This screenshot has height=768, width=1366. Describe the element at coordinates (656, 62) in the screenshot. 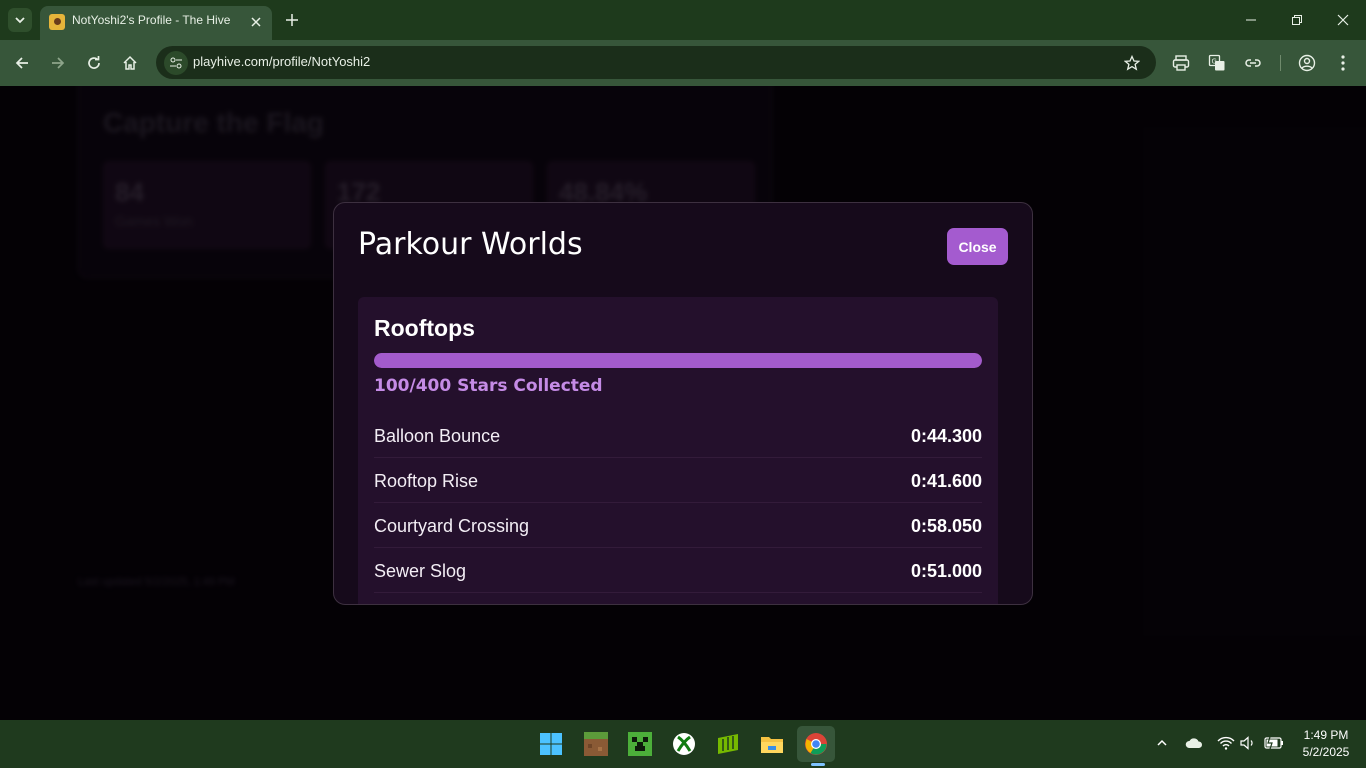

I see `address-bar: playhive.com/profile/NotYoshi2` at that location.